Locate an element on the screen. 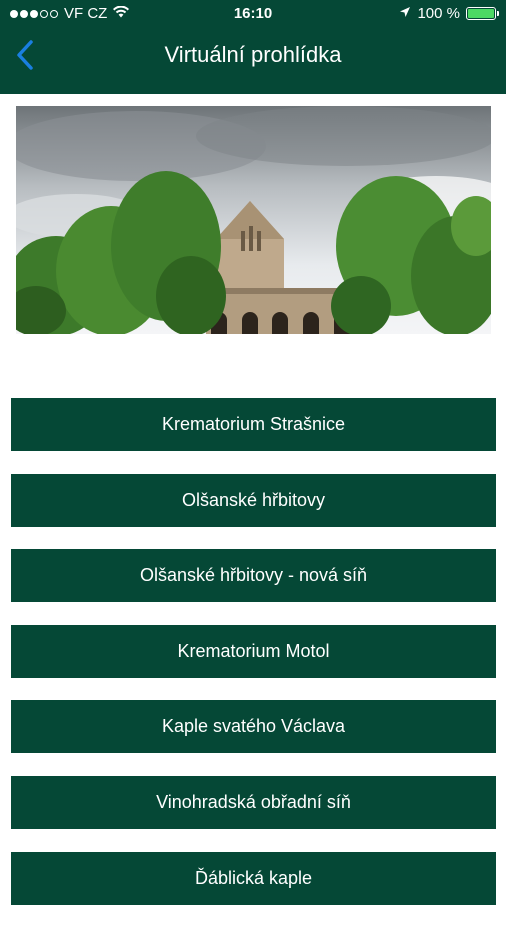  battery-percent: 100 % is located at coordinates (438, 13).